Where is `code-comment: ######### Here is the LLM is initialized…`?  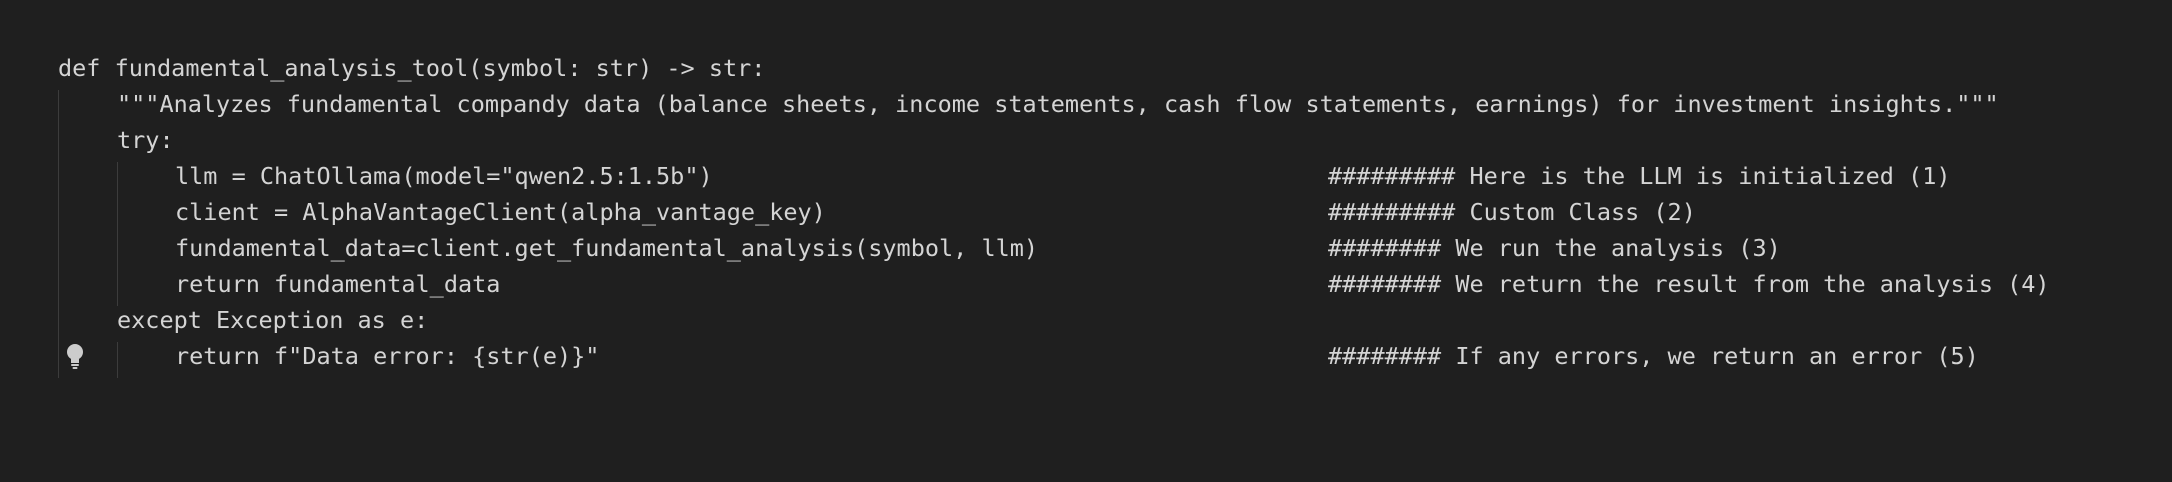 code-comment: ######### Here is the LLM is initialized… is located at coordinates (1639, 176).